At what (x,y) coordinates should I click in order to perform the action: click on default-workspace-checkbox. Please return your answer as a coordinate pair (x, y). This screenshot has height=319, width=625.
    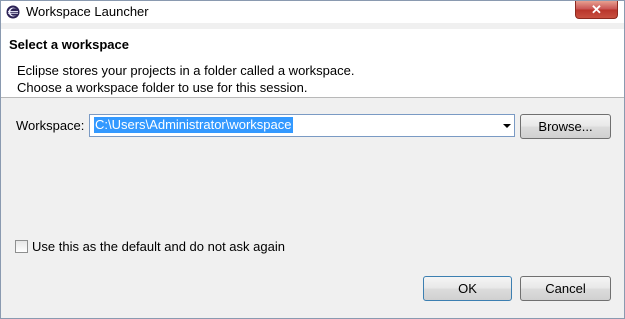
    Looking at the image, I should click on (21, 246).